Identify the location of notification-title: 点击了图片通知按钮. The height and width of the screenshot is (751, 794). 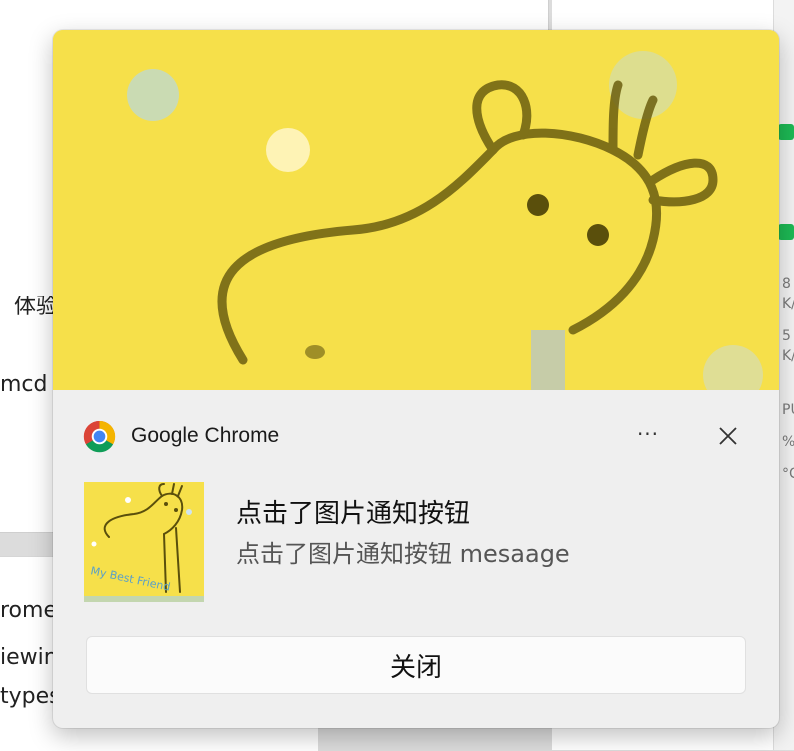
(353, 514).